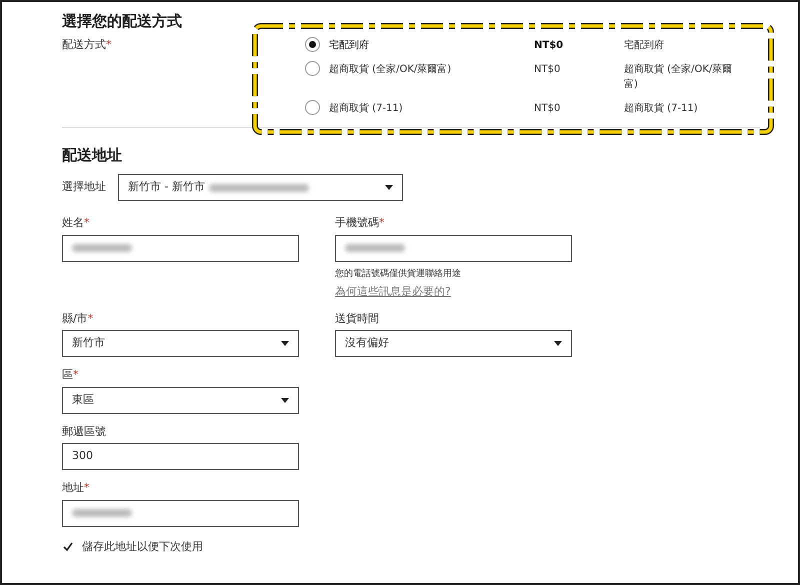 This screenshot has width=800, height=585. I want to click on field-label: 選擇地址, so click(84, 187).